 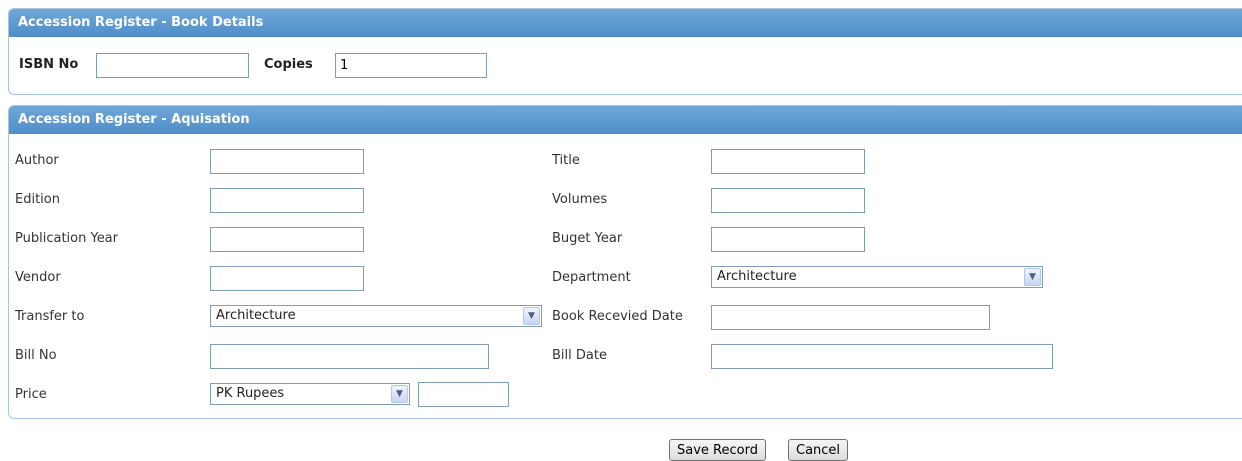 What do you see at coordinates (788, 161) in the screenshot?
I see `title-input` at bounding box center [788, 161].